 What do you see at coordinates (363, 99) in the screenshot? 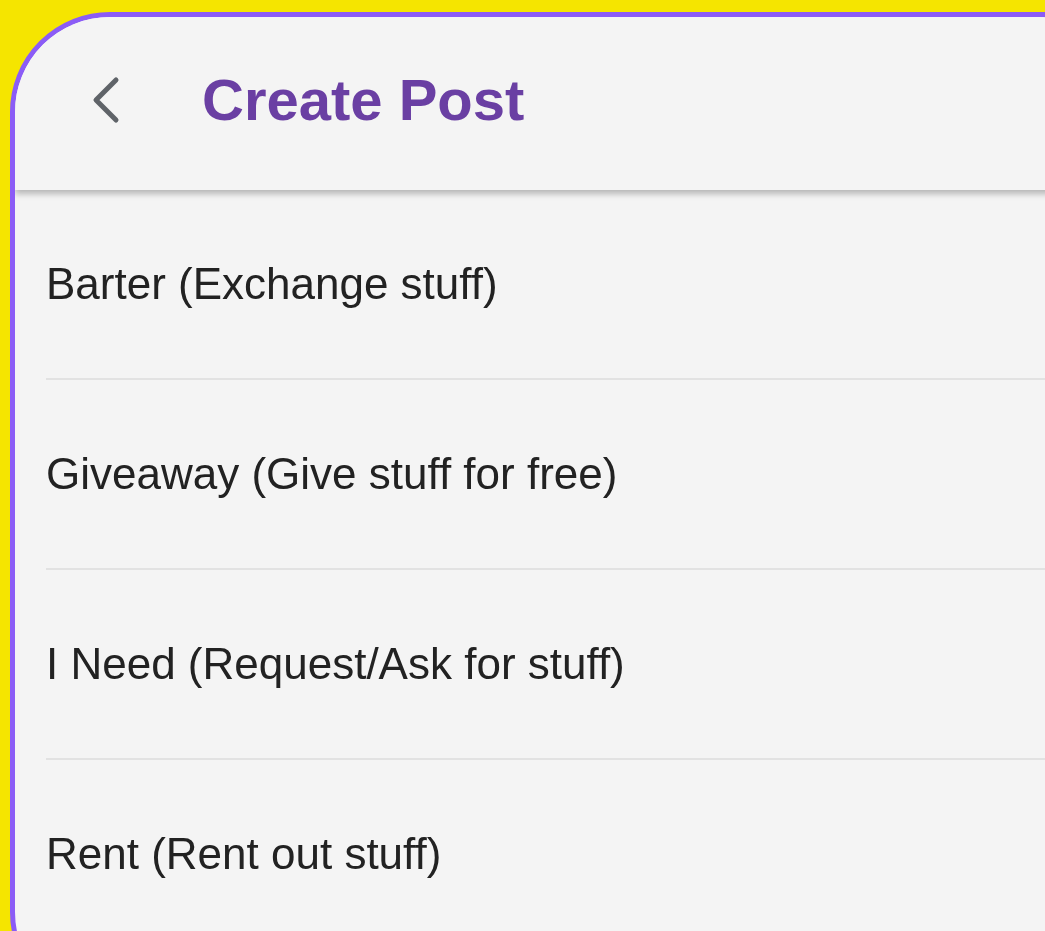
I see `page-title: Create Post` at bounding box center [363, 99].